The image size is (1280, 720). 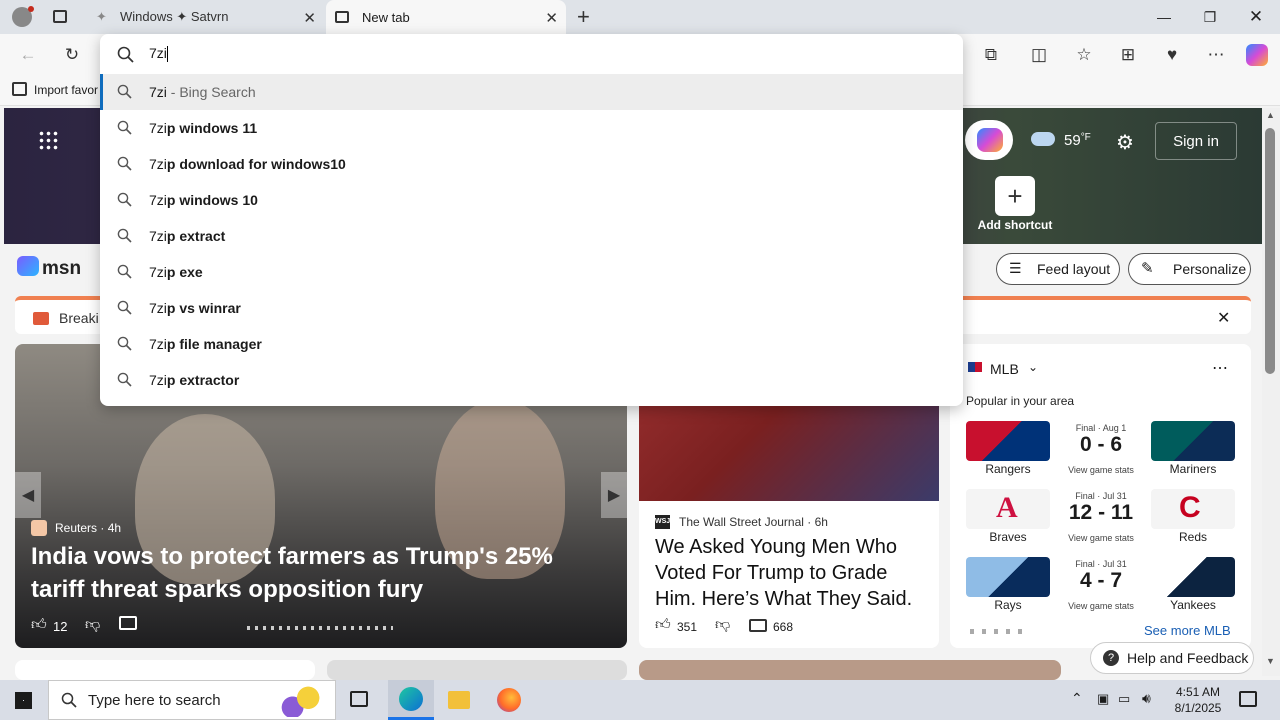 What do you see at coordinates (531, 272) in the screenshot?
I see `suggestion-item: 7zip exe` at bounding box center [531, 272].